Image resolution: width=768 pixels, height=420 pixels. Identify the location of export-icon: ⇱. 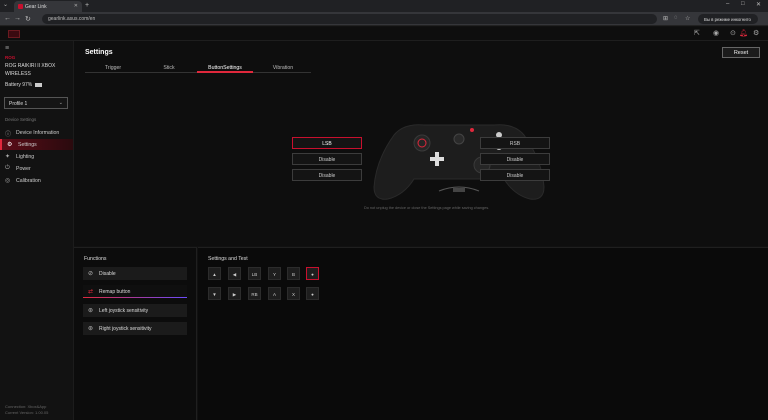
(697, 33).